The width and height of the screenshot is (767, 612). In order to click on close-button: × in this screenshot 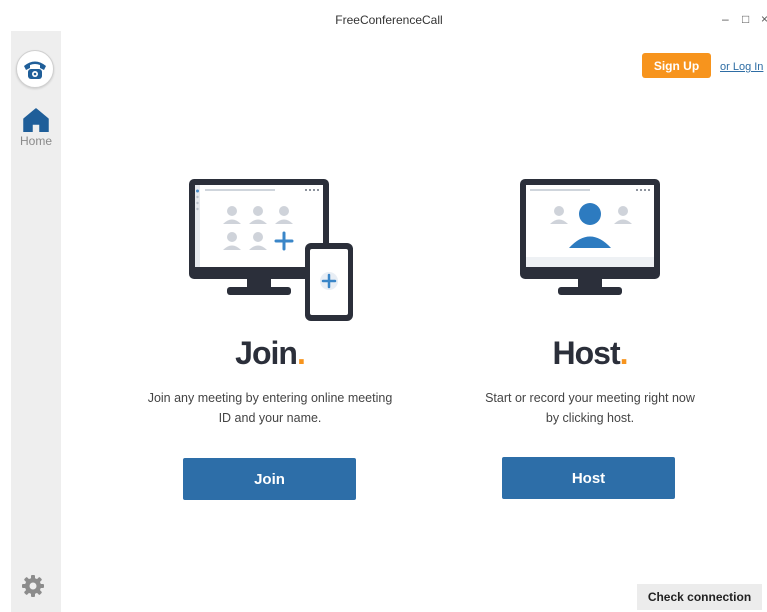, I will do `click(764, 19)`.